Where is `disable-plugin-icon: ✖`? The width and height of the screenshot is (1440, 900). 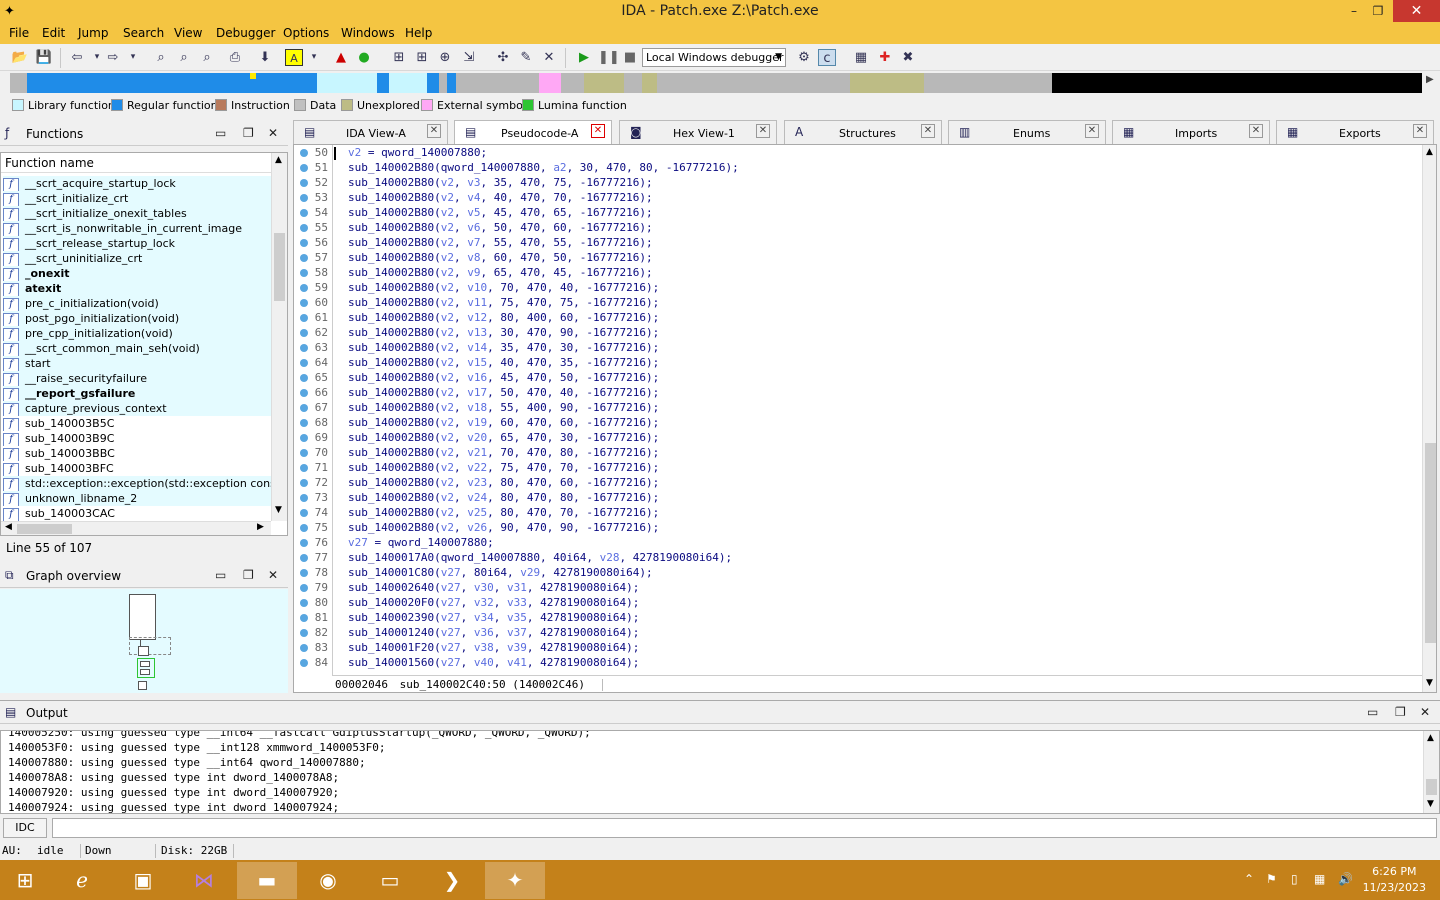
disable-plugin-icon: ✖ is located at coordinates (908, 57).